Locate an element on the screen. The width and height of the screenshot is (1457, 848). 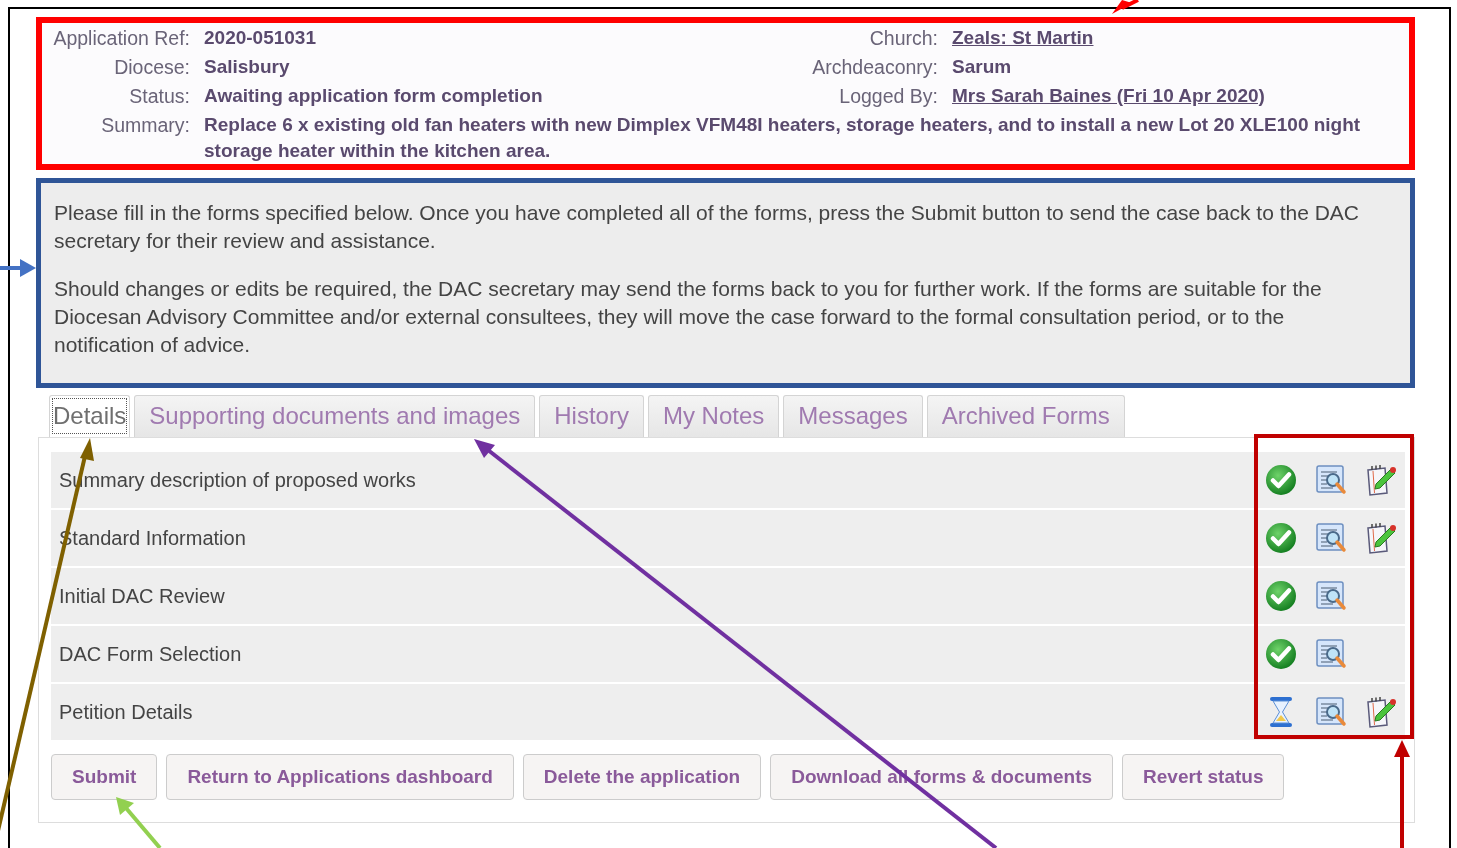
instruction-text: Should changes or edits be required, the DAC secretary may send the forms back to you for further work. If the forms are suitable for the Diocesan Advisory Committee and/or external consultees, they will move the case forward to the formal consultation period, or to the notification of advice. is located at coordinates (688, 317).